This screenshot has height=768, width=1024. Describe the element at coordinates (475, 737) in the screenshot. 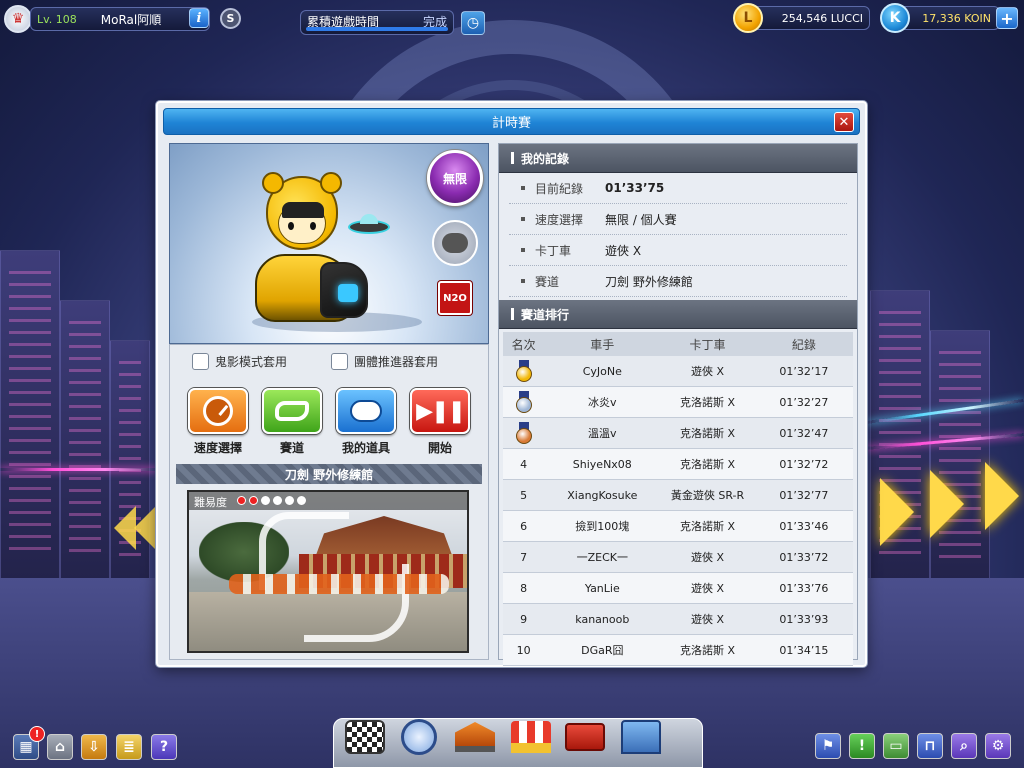

I see `garage-icon` at that location.